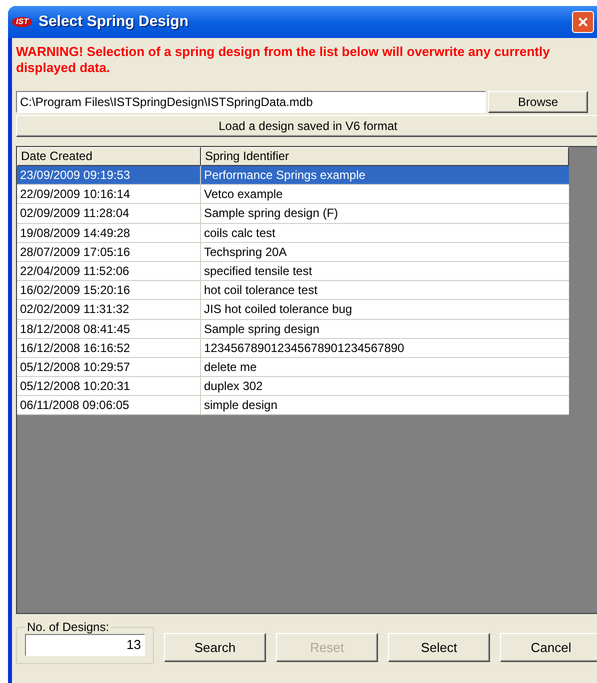 The width and height of the screenshot is (597, 683). I want to click on column-header: Spring Identifier, so click(385, 156).